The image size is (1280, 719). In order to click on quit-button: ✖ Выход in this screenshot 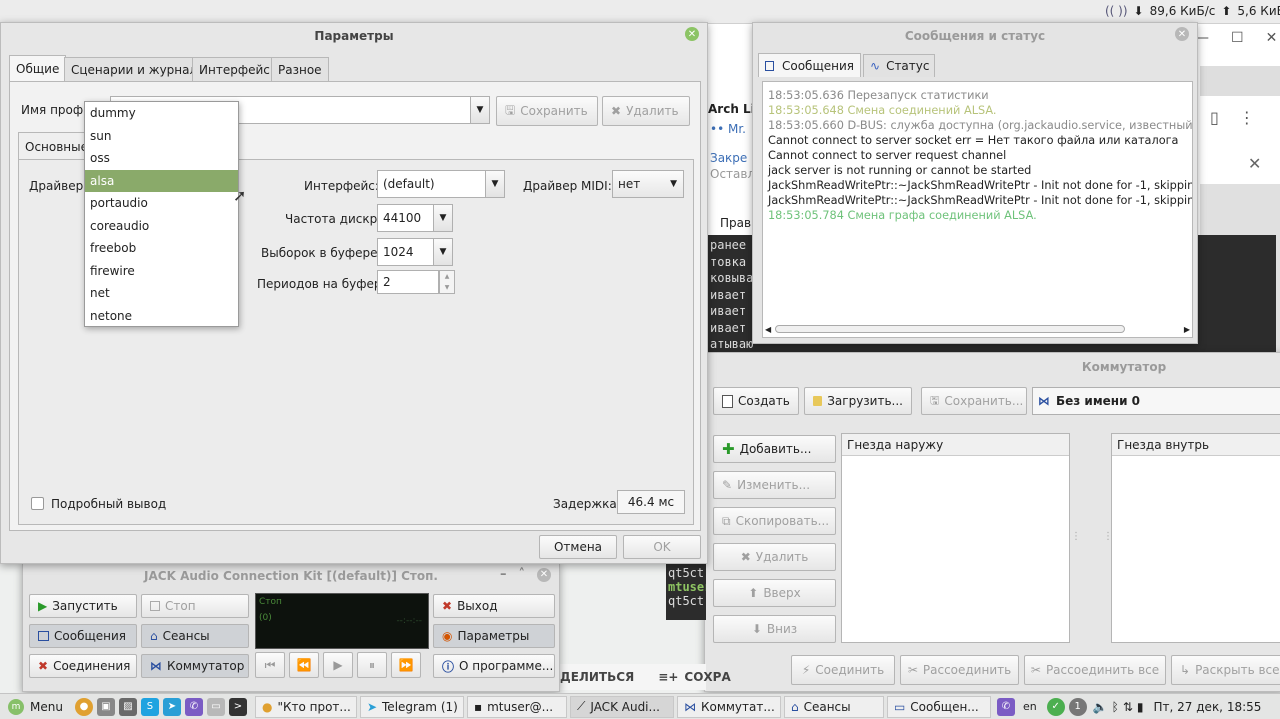, I will do `click(494, 606)`.